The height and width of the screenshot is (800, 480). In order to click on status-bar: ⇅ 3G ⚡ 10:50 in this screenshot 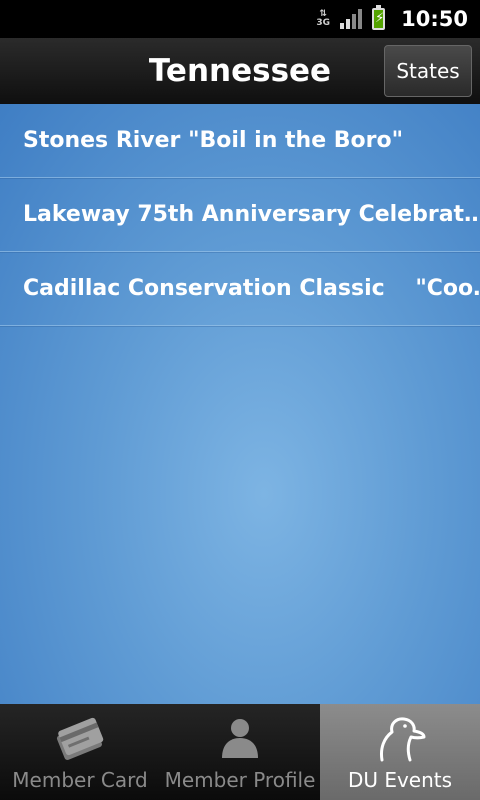, I will do `click(240, 19)`.